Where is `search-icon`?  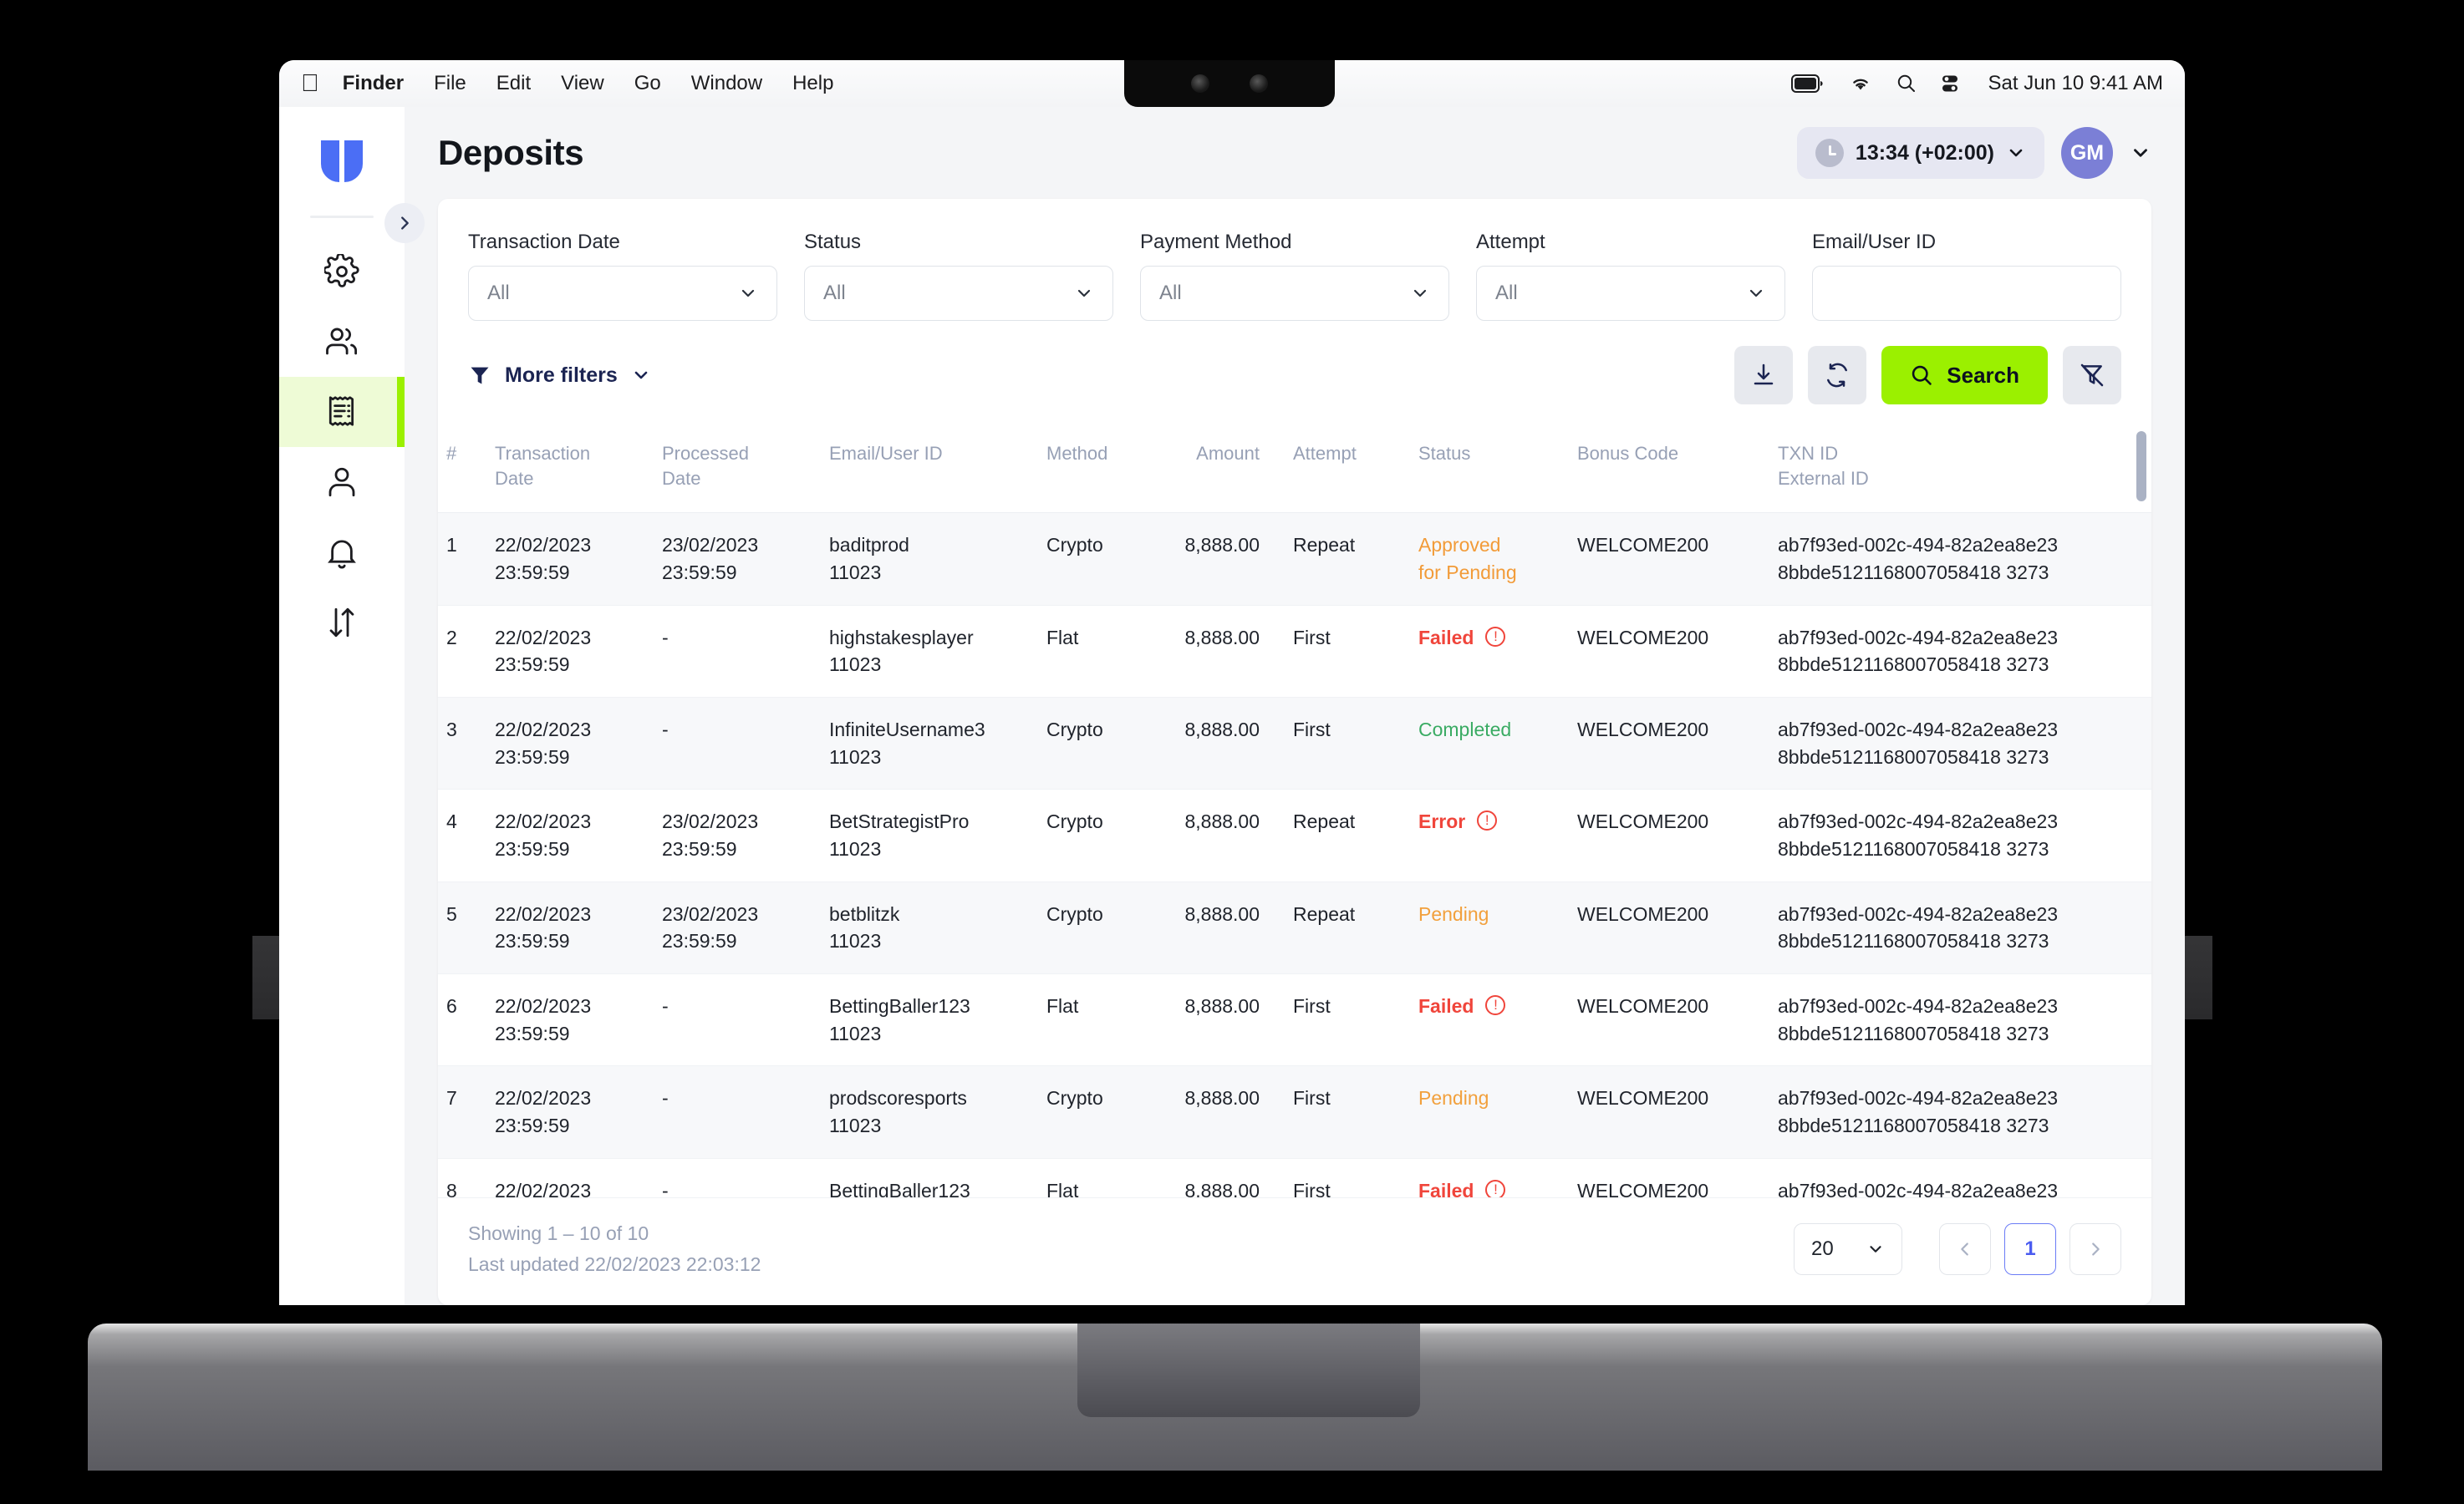
search-icon is located at coordinates (1906, 84).